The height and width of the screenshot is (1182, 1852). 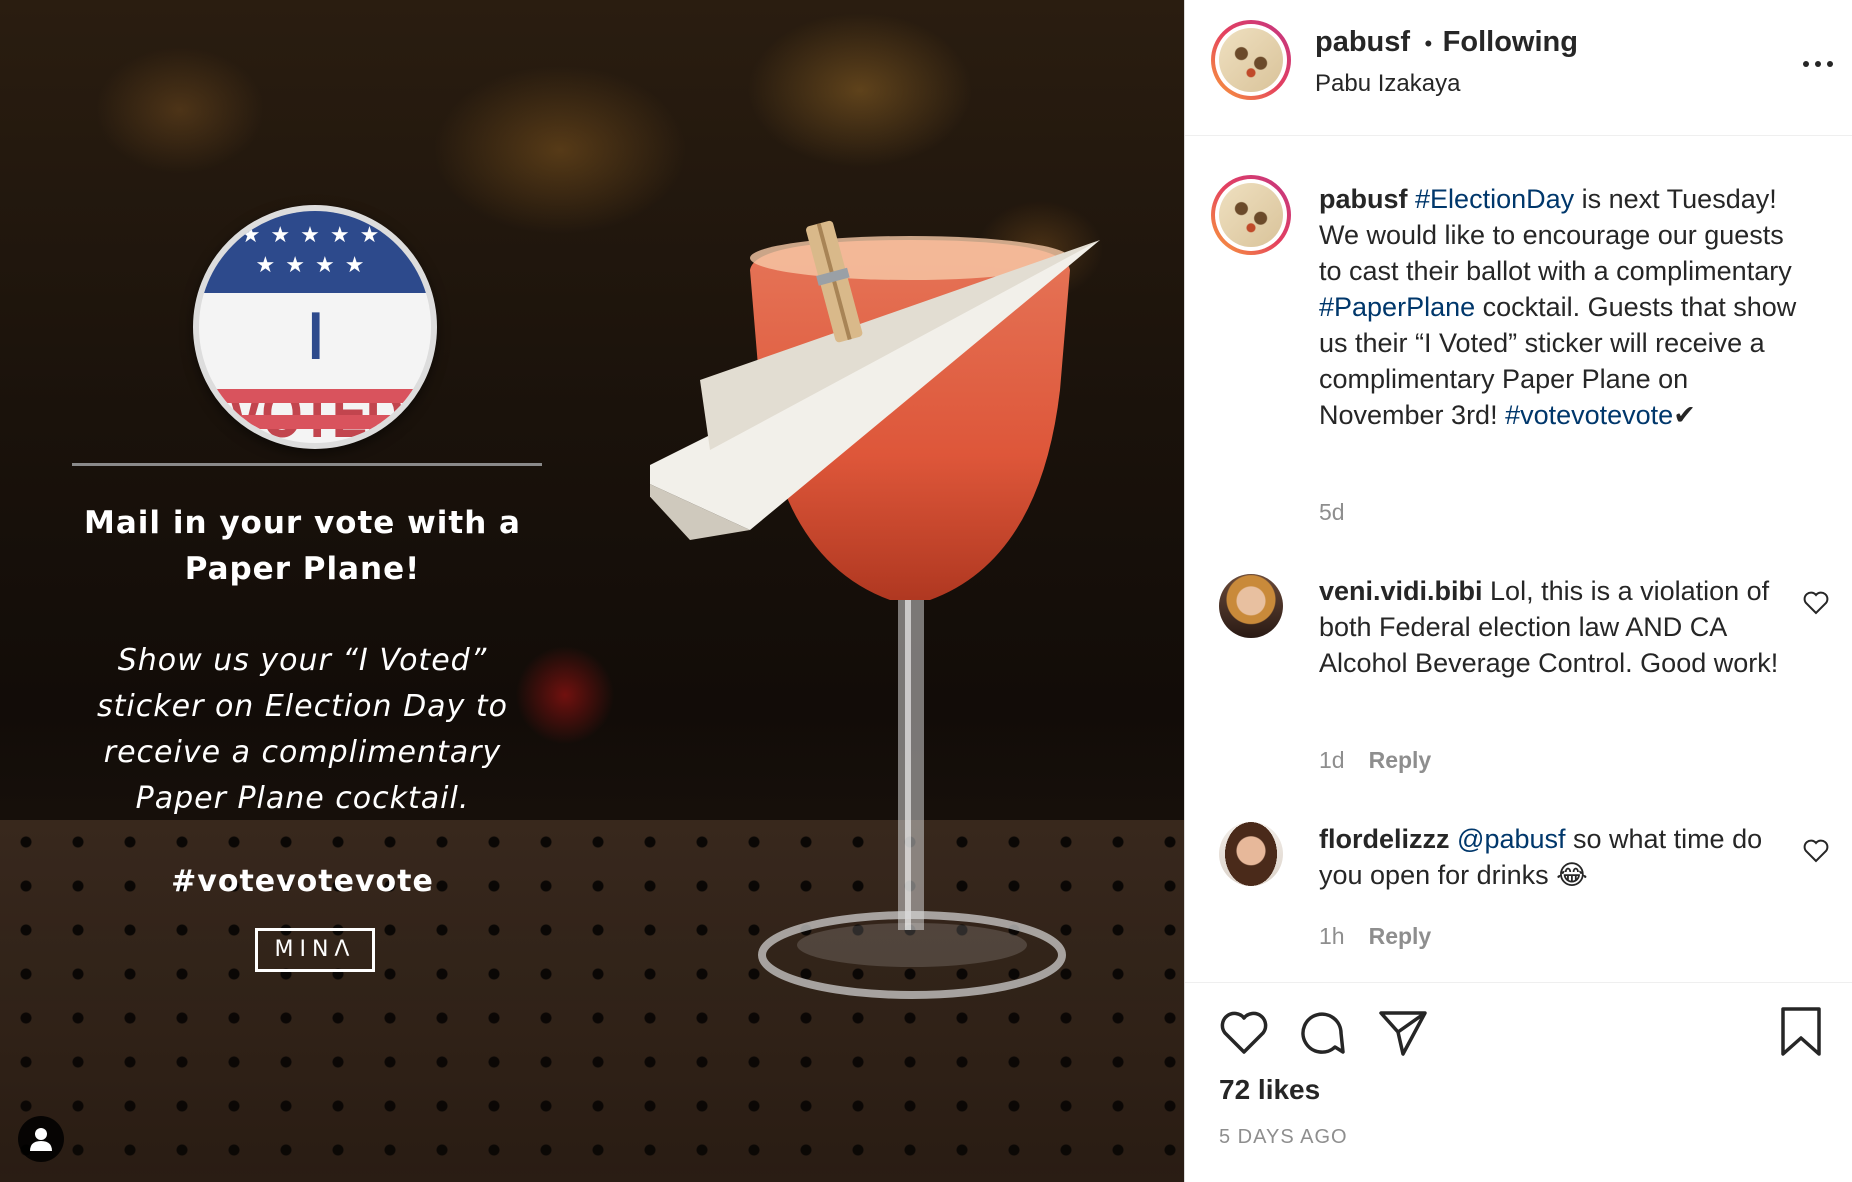 What do you see at coordinates (1362, 42) in the screenshot?
I see `author-username: pabusf` at bounding box center [1362, 42].